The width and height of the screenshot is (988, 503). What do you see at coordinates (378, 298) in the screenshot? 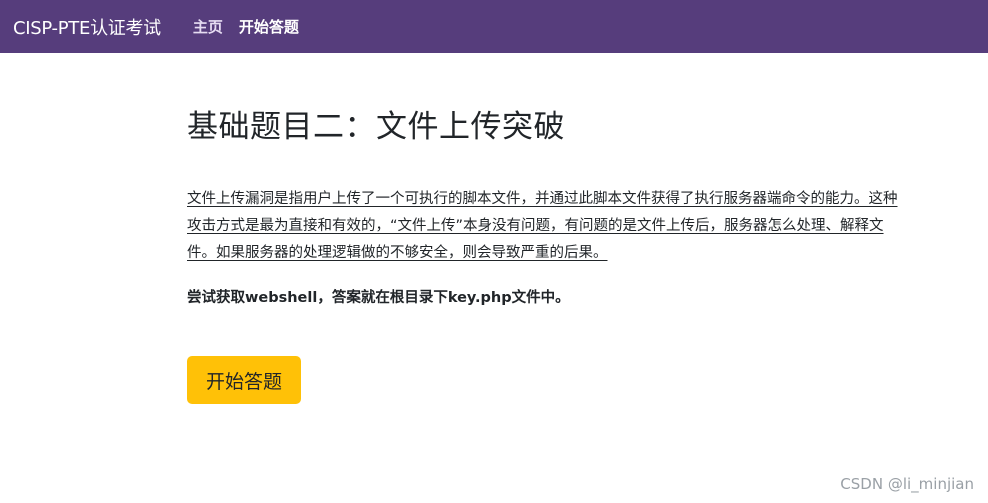
I see `challenge-hint: 尝试获取webshell，答案就在根目录下key.php文件中。` at bounding box center [378, 298].